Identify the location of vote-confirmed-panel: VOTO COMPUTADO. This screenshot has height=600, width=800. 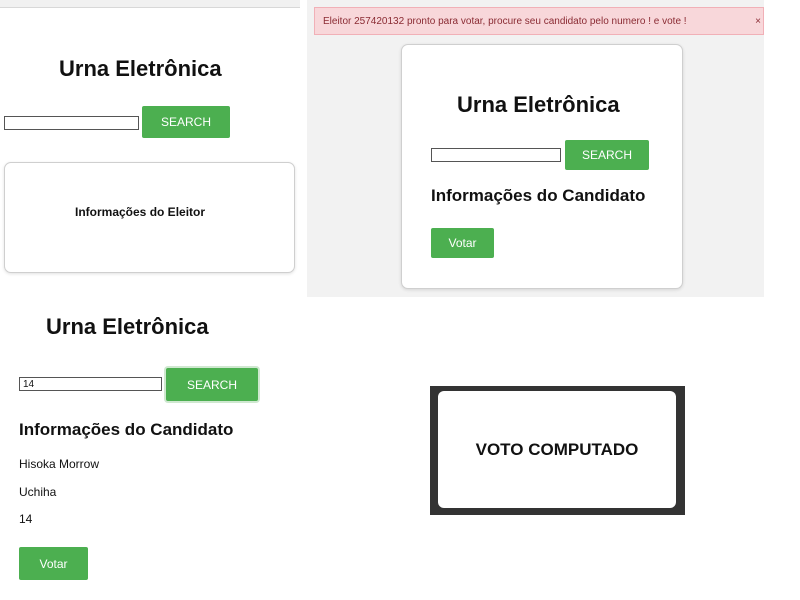
(557, 450).